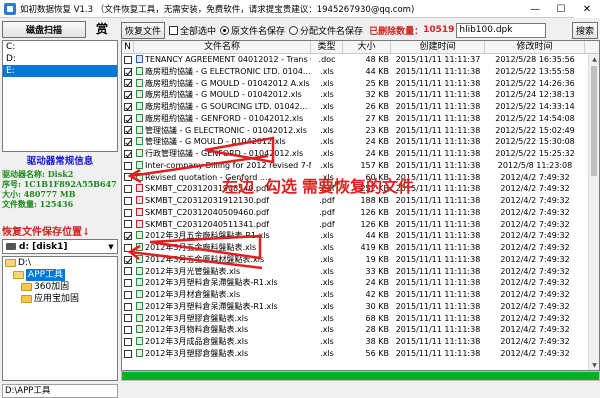 This screenshot has height=398, width=600. Describe the element at coordinates (44, 29) in the screenshot. I see `disk-scan-button: 磁盘扫描` at that location.